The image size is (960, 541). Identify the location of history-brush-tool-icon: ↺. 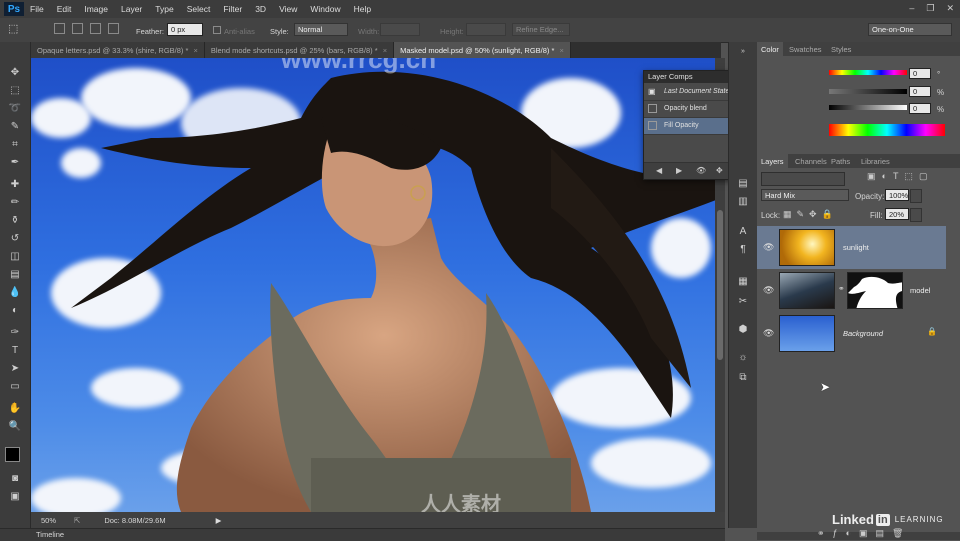
(15, 239).